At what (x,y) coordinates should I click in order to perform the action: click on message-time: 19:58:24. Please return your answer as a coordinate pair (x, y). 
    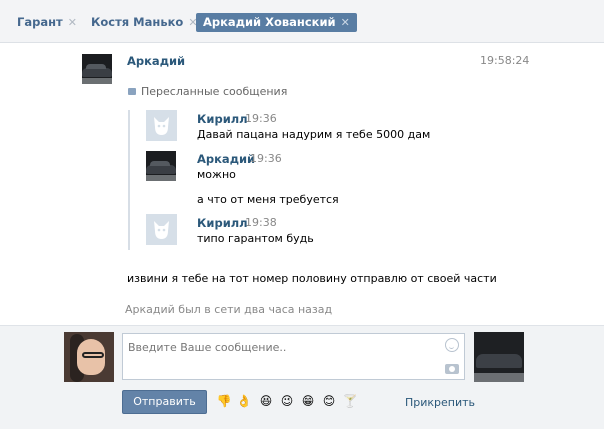
    Looking at the image, I should click on (505, 60).